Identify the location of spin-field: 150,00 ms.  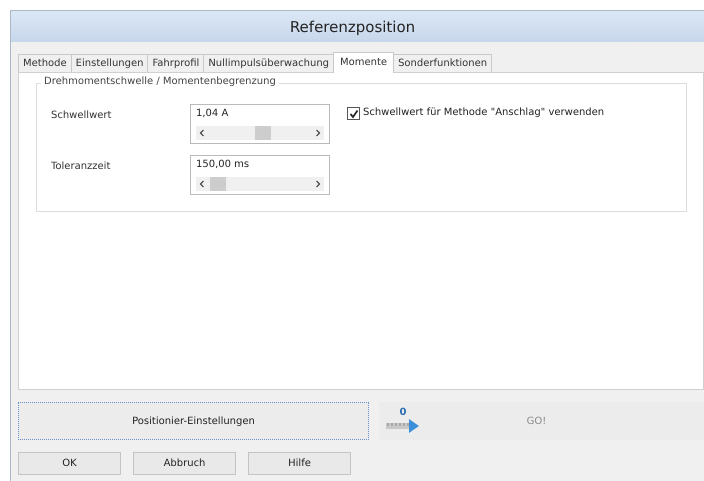
(260, 175).